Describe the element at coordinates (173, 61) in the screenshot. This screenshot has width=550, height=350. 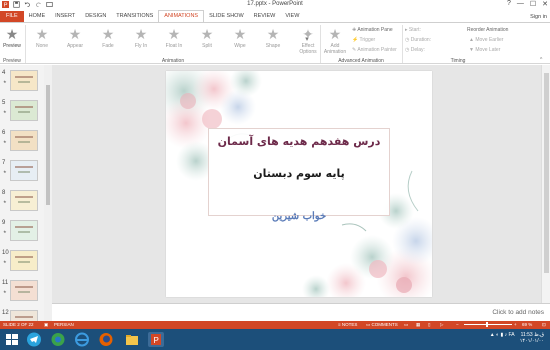
I see `group-label-animation: Animation` at that location.